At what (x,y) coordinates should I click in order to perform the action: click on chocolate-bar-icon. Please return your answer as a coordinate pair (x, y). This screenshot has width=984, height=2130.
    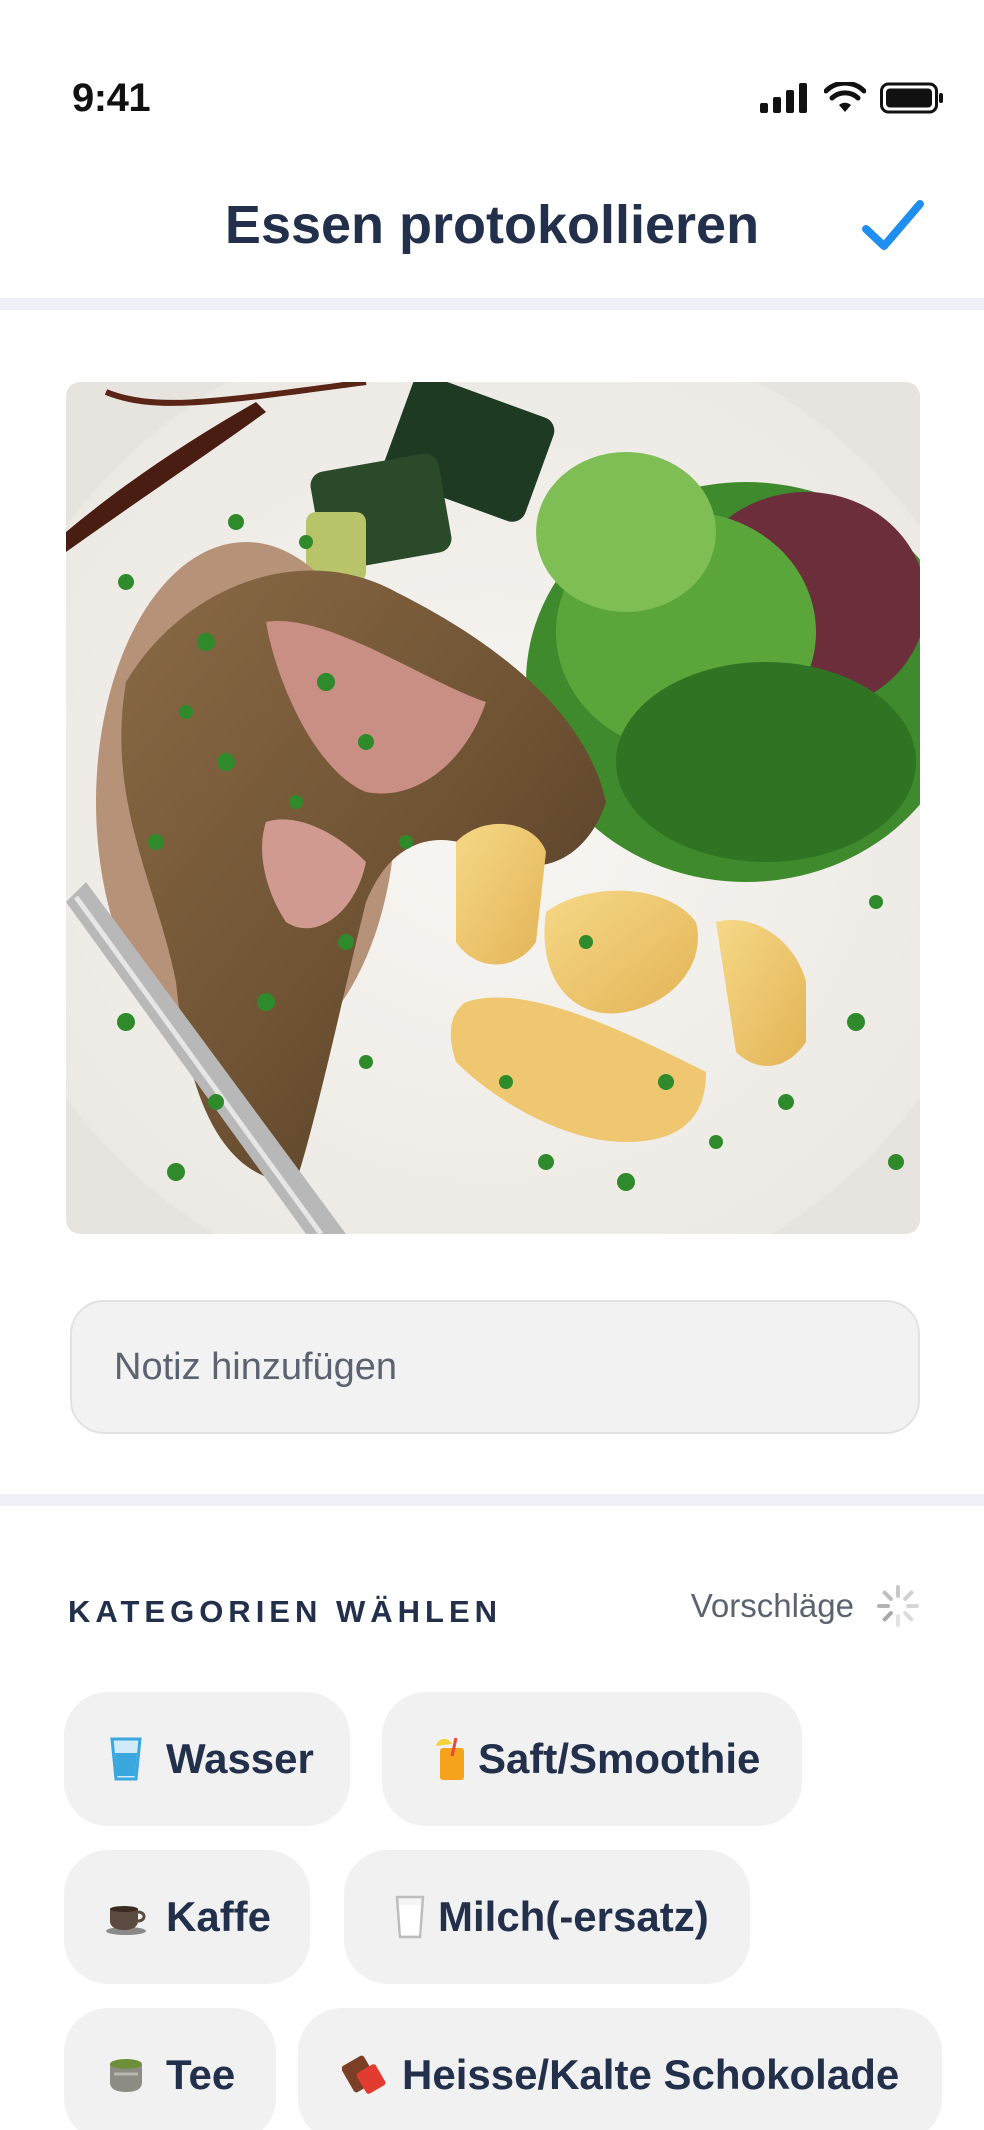
    Looking at the image, I should click on (364, 2075).